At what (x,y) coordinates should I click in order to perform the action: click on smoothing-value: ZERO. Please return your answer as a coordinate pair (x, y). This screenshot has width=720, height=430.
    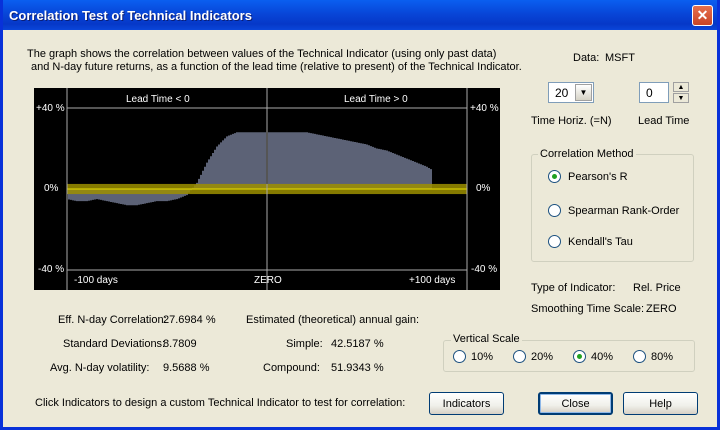
    Looking at the image, I should click on (661, 309).